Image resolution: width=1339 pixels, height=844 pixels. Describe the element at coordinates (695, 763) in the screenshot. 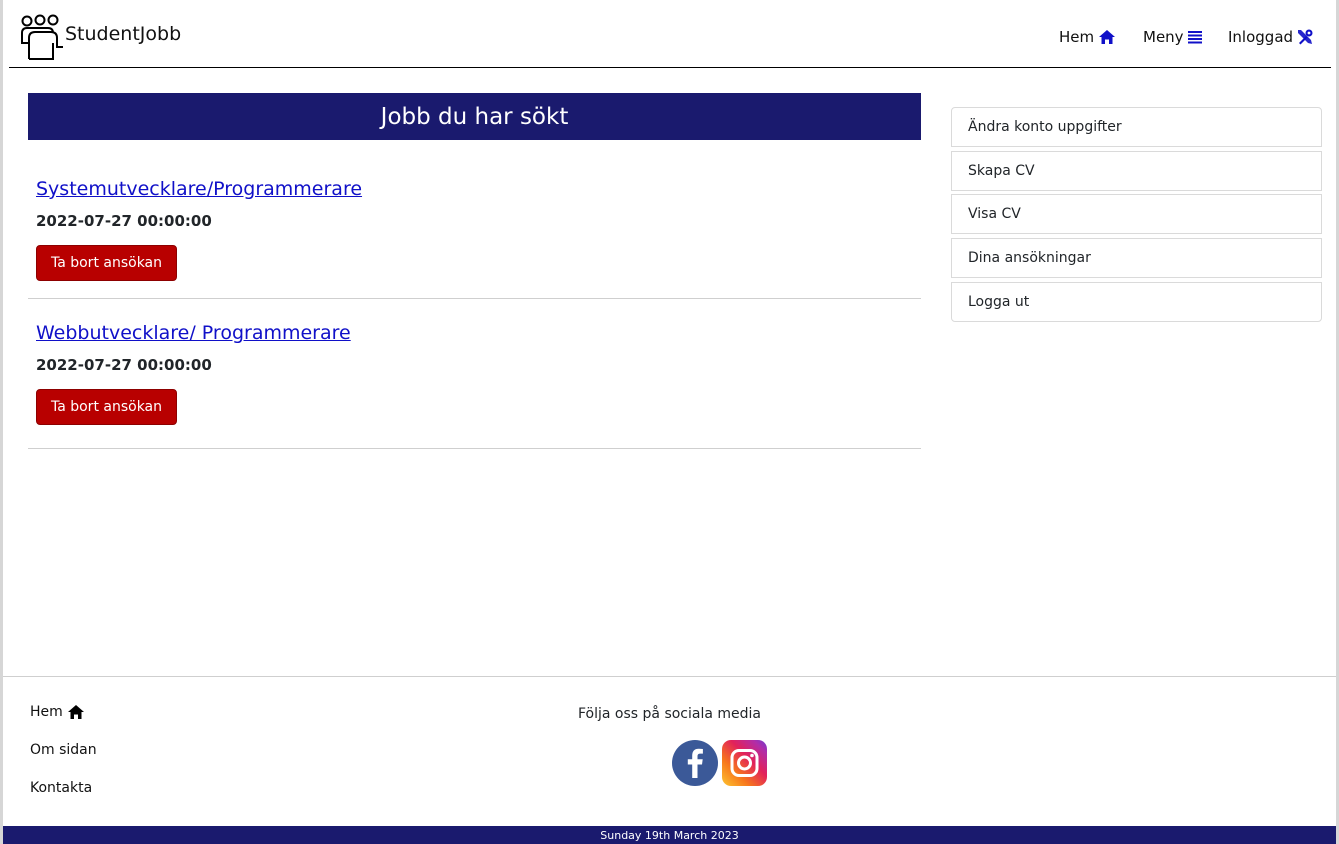

I see `facebook-icon` at that location.